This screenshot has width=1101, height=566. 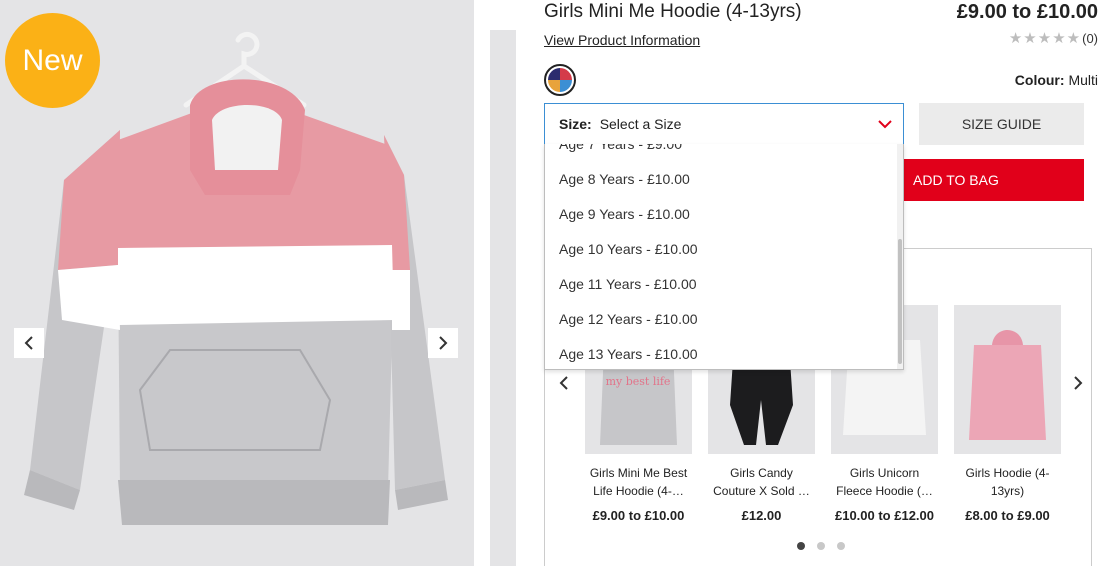 What do you see at coordinates (1083, 80) in the screenshot?
I see `colour-value: Multi` at bounding box center [1083, 80].